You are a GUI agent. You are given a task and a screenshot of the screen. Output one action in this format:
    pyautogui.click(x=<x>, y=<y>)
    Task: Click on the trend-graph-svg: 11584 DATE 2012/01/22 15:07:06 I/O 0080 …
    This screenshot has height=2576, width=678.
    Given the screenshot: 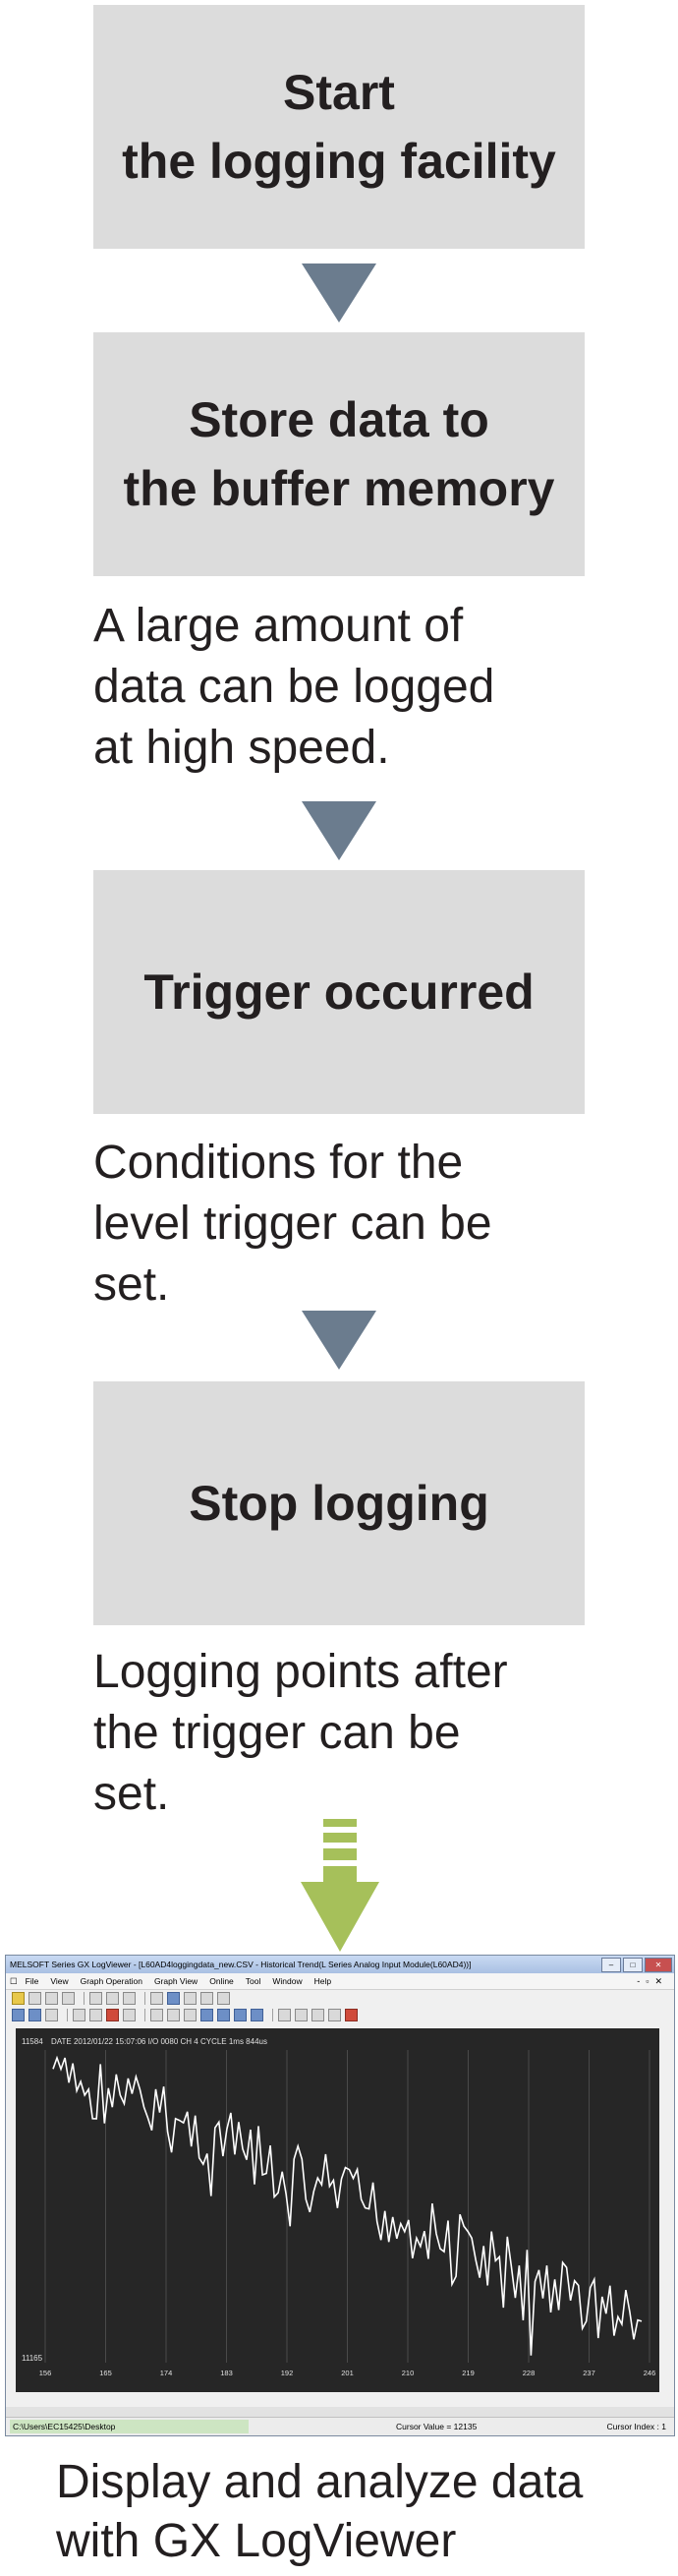 What is the action you would take?
    pyautogui.click(x=337, y=2210)
    